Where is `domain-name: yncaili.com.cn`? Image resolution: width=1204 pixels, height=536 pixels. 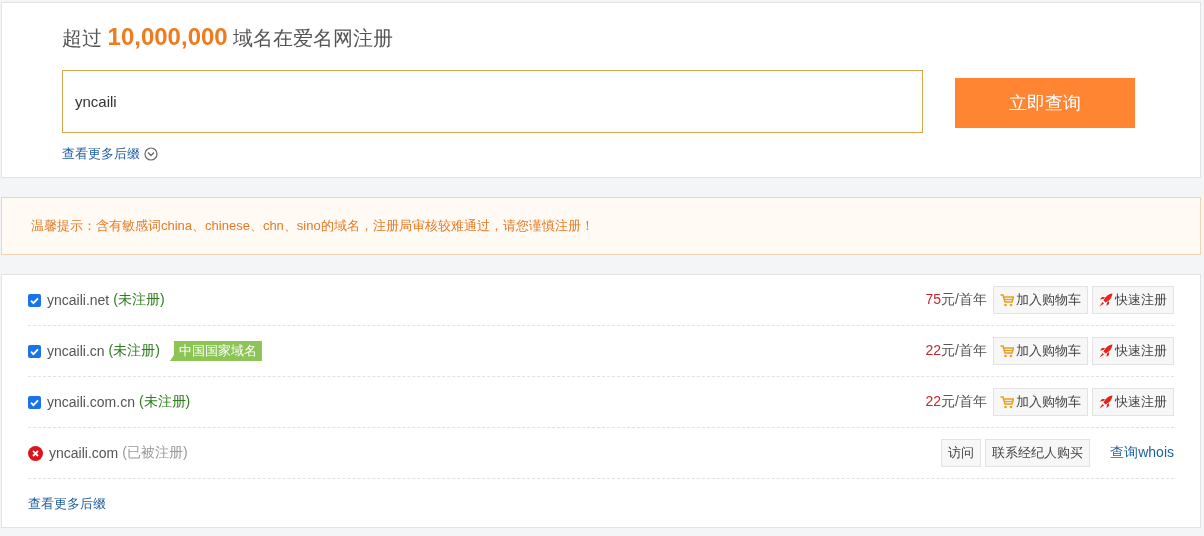
domain-name: yncaili.com.cn is located at coordinates (91, 402).